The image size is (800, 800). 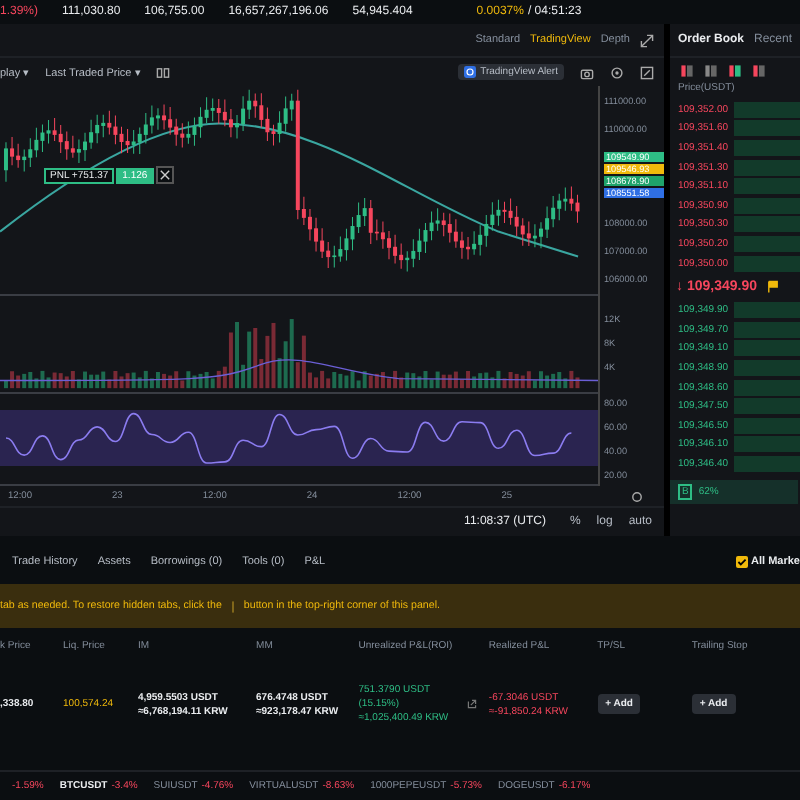 What do you see at coordinates (163, 72) in the screenshot?
I see `indicator-icon` at bounding box center [163, 72].